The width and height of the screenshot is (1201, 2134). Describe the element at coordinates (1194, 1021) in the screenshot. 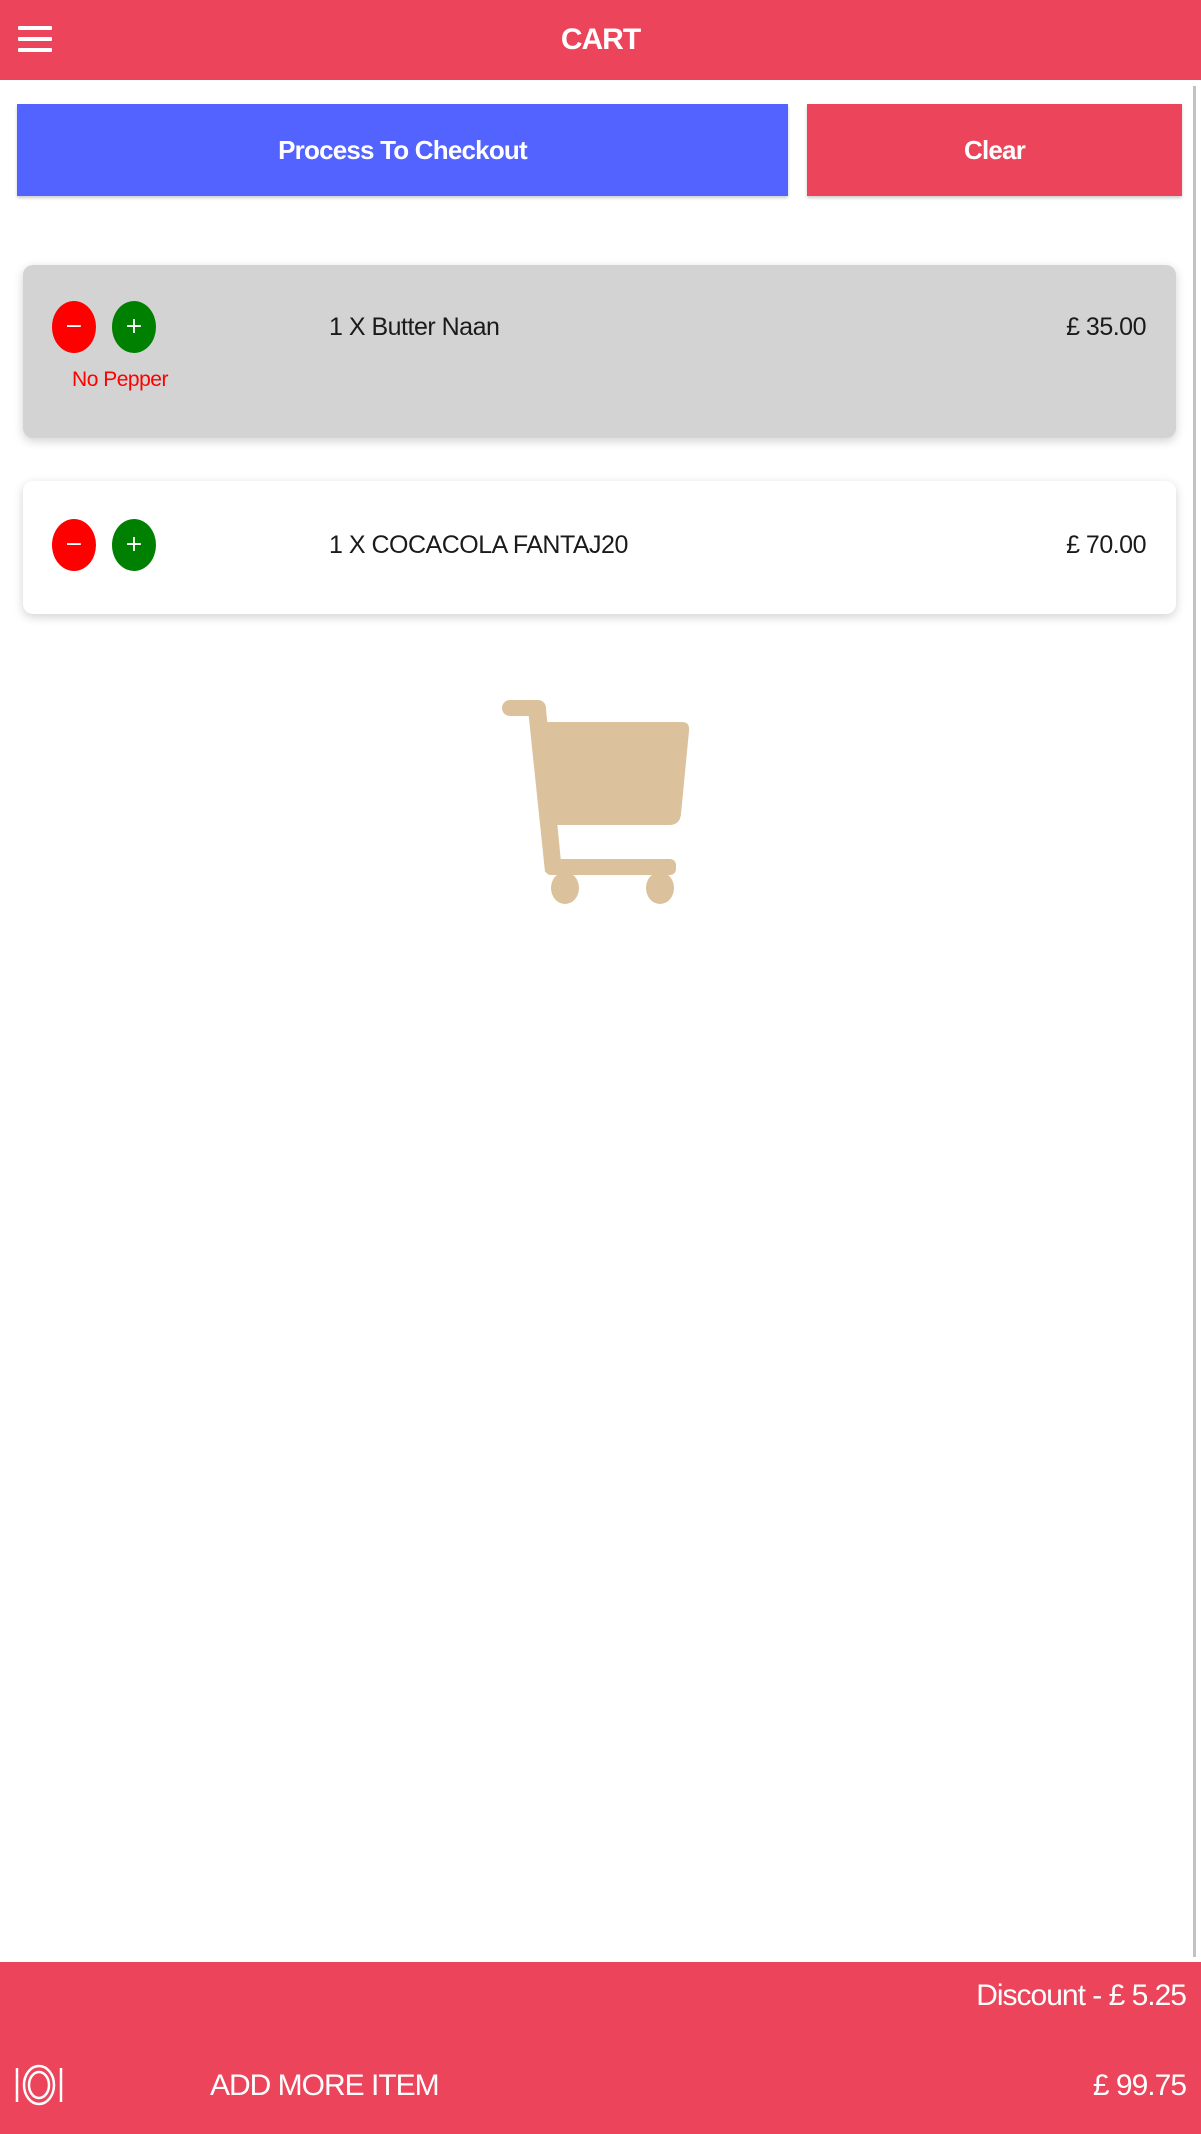

I see `scrollbar` at that location.